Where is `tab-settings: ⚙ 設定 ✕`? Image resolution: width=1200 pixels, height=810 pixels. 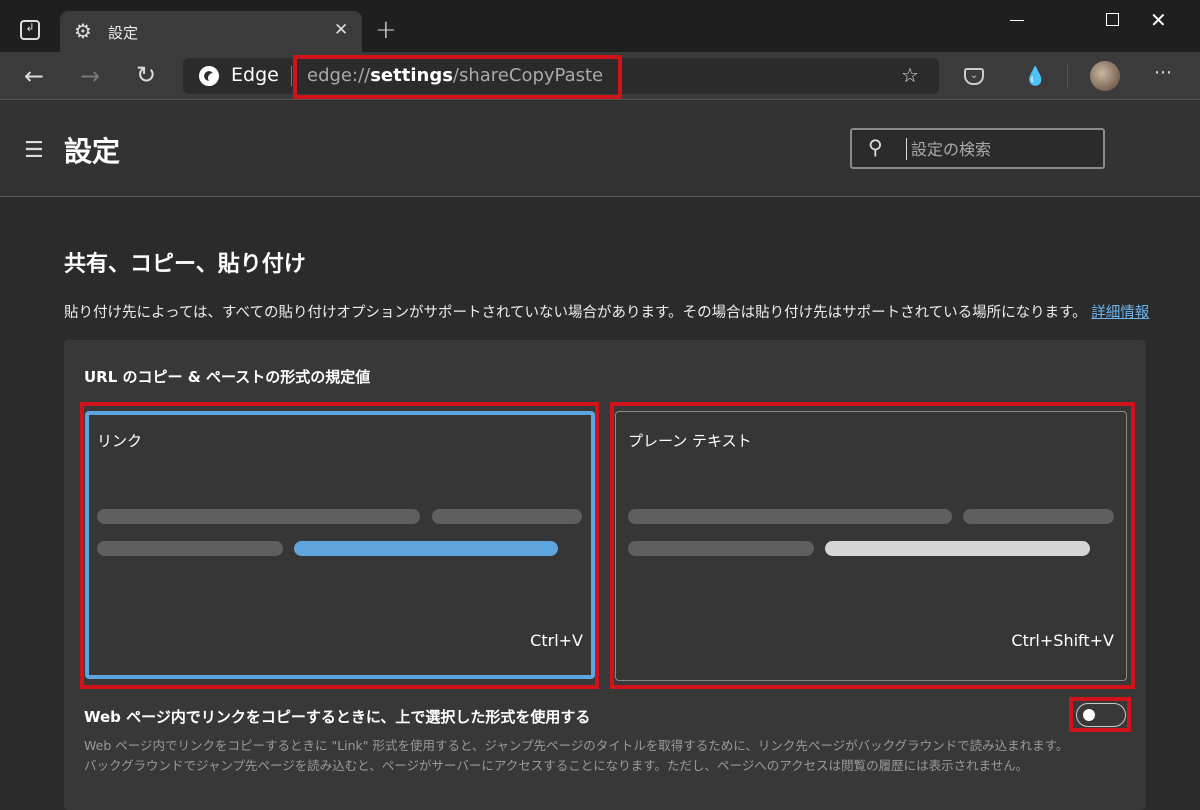
tab-settings: ⚙ 設定 ✕ is located at coordinates (211, 31).